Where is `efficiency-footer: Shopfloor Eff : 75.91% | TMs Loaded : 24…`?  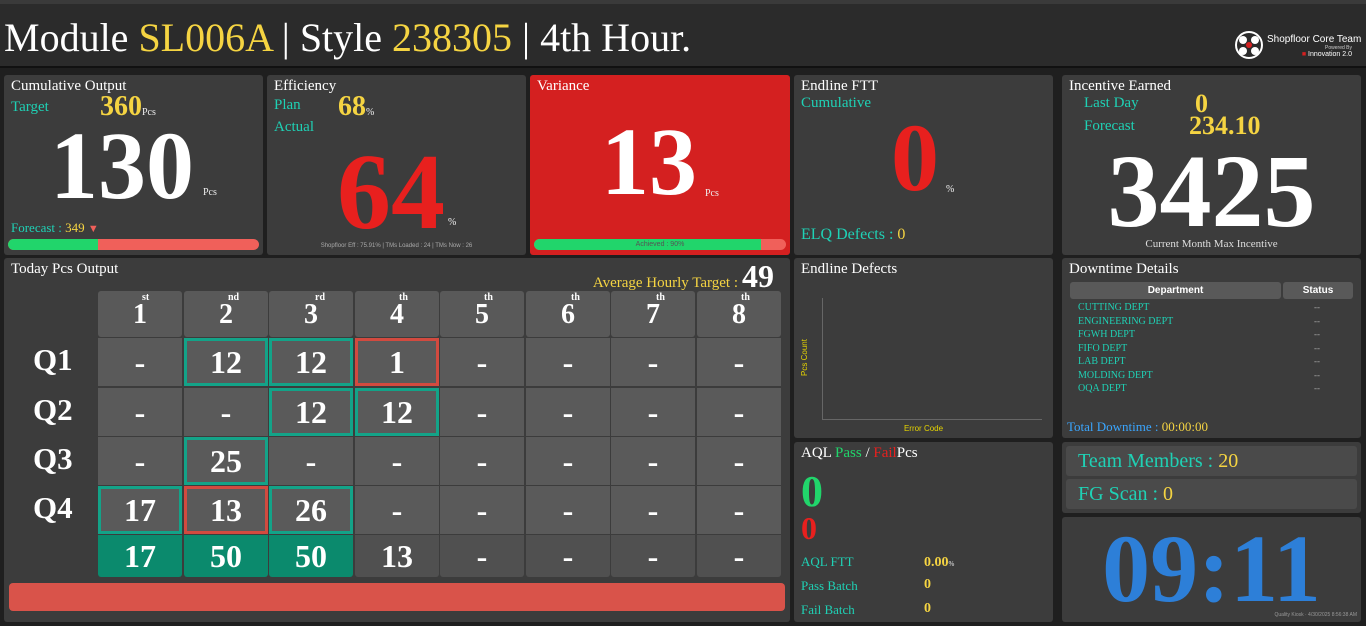
efficiency-footer: Shopfloor Eff : 75.91% | TMs Loaded : 24… is located at coordinates (396, 246).